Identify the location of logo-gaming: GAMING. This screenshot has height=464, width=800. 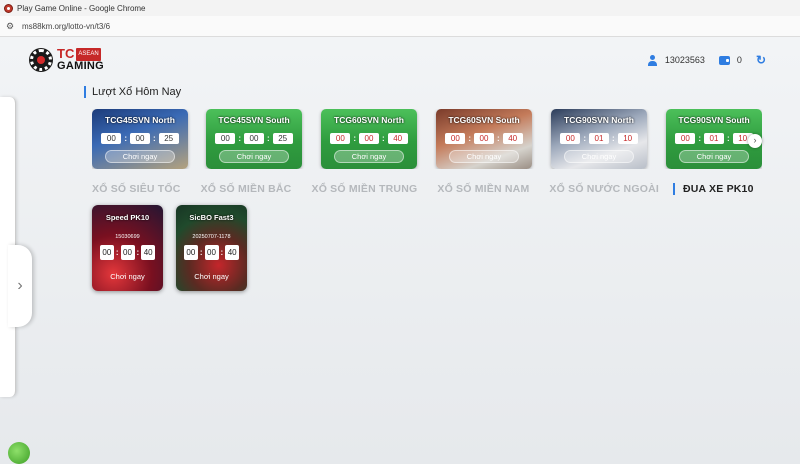
(81, 66).